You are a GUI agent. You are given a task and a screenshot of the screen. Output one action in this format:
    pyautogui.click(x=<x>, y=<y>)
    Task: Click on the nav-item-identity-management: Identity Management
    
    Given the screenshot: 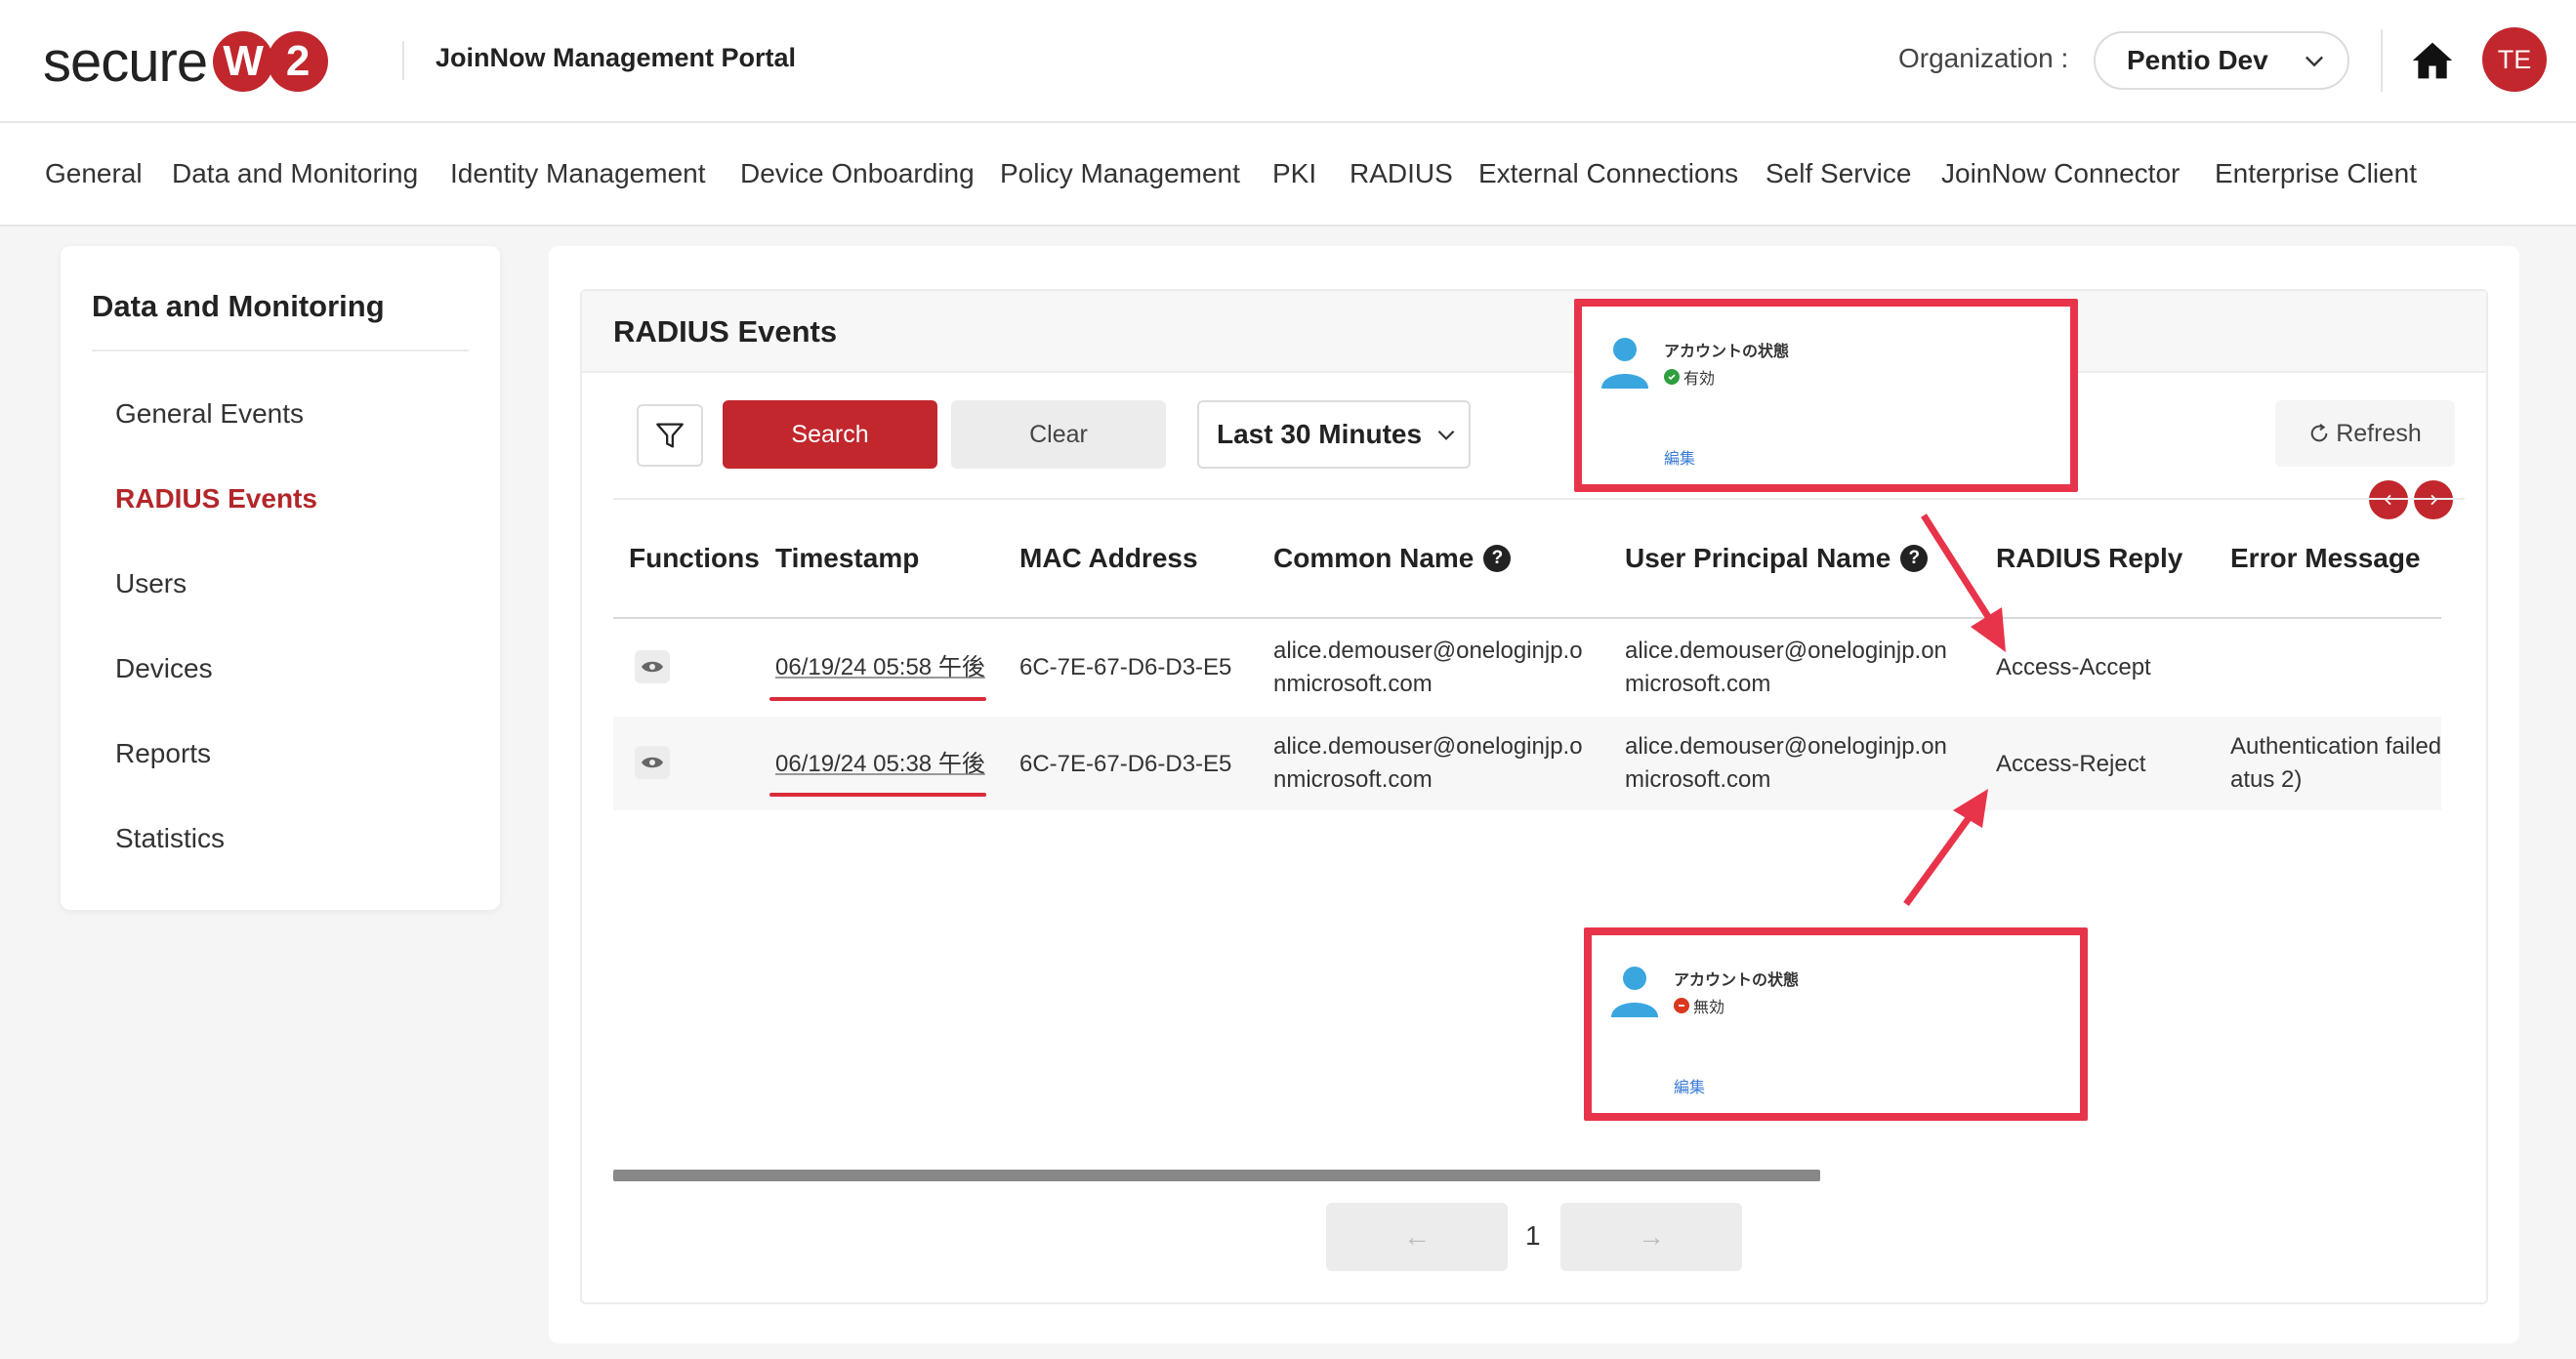 What is the action you would take?
    pyautogui.click(x=578, y=173)
    